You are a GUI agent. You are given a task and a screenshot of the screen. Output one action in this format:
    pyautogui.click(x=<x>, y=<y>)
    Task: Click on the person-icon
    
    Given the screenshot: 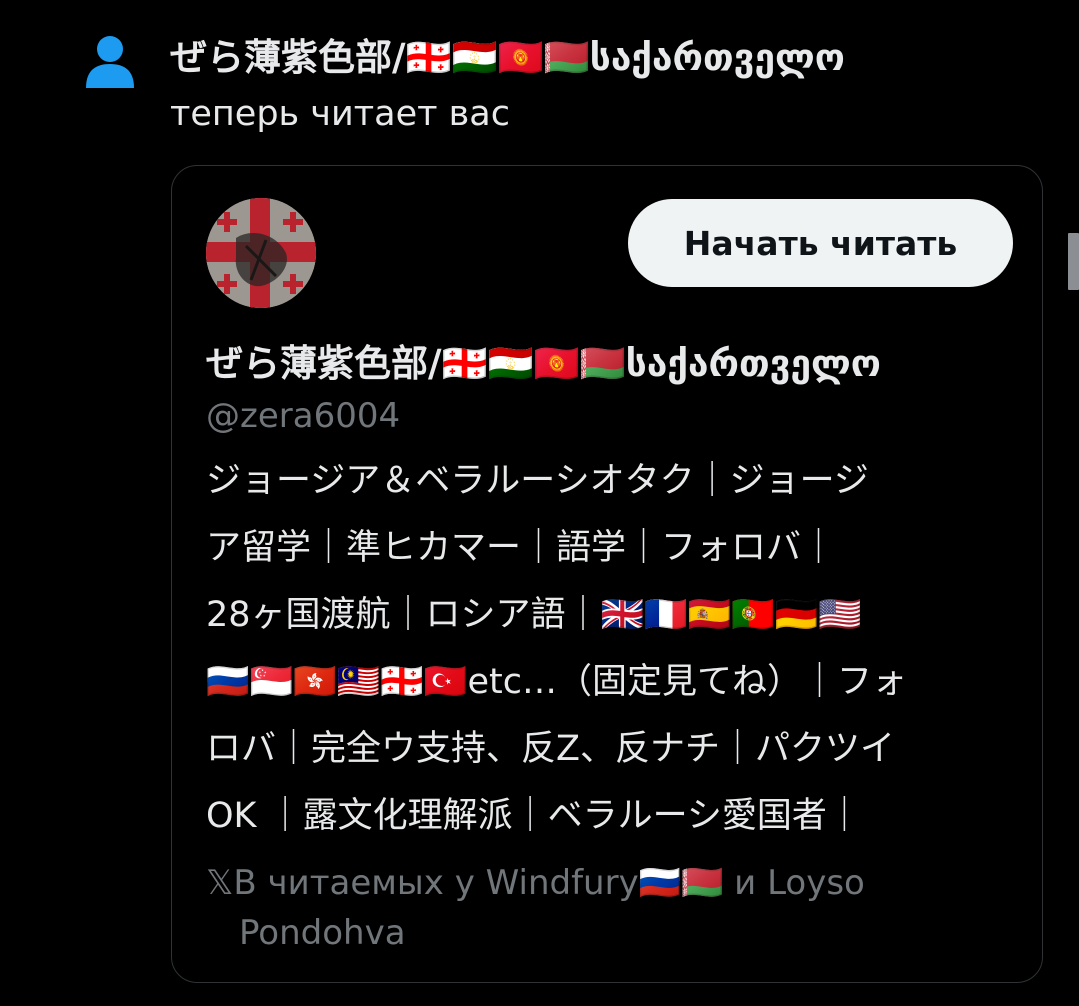 What is the action you would take?
    pyautogui.click(x=110, y=61)
    